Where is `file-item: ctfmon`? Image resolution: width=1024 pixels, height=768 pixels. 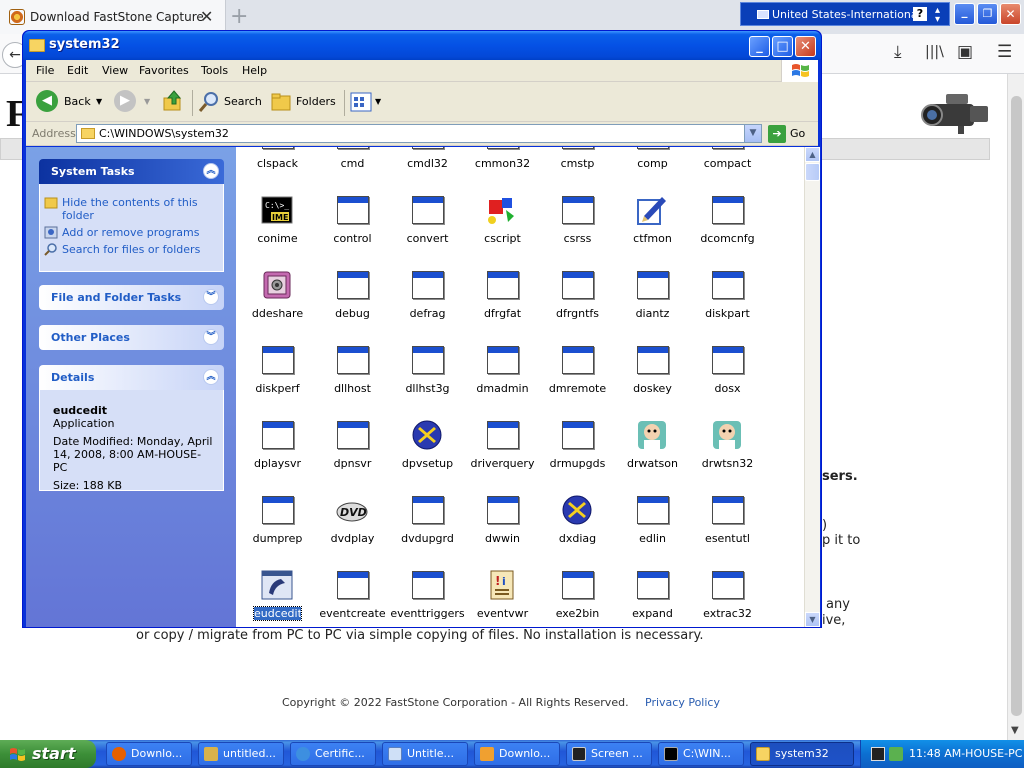 file-item: ctfmon is located at coordinates (652, 225).